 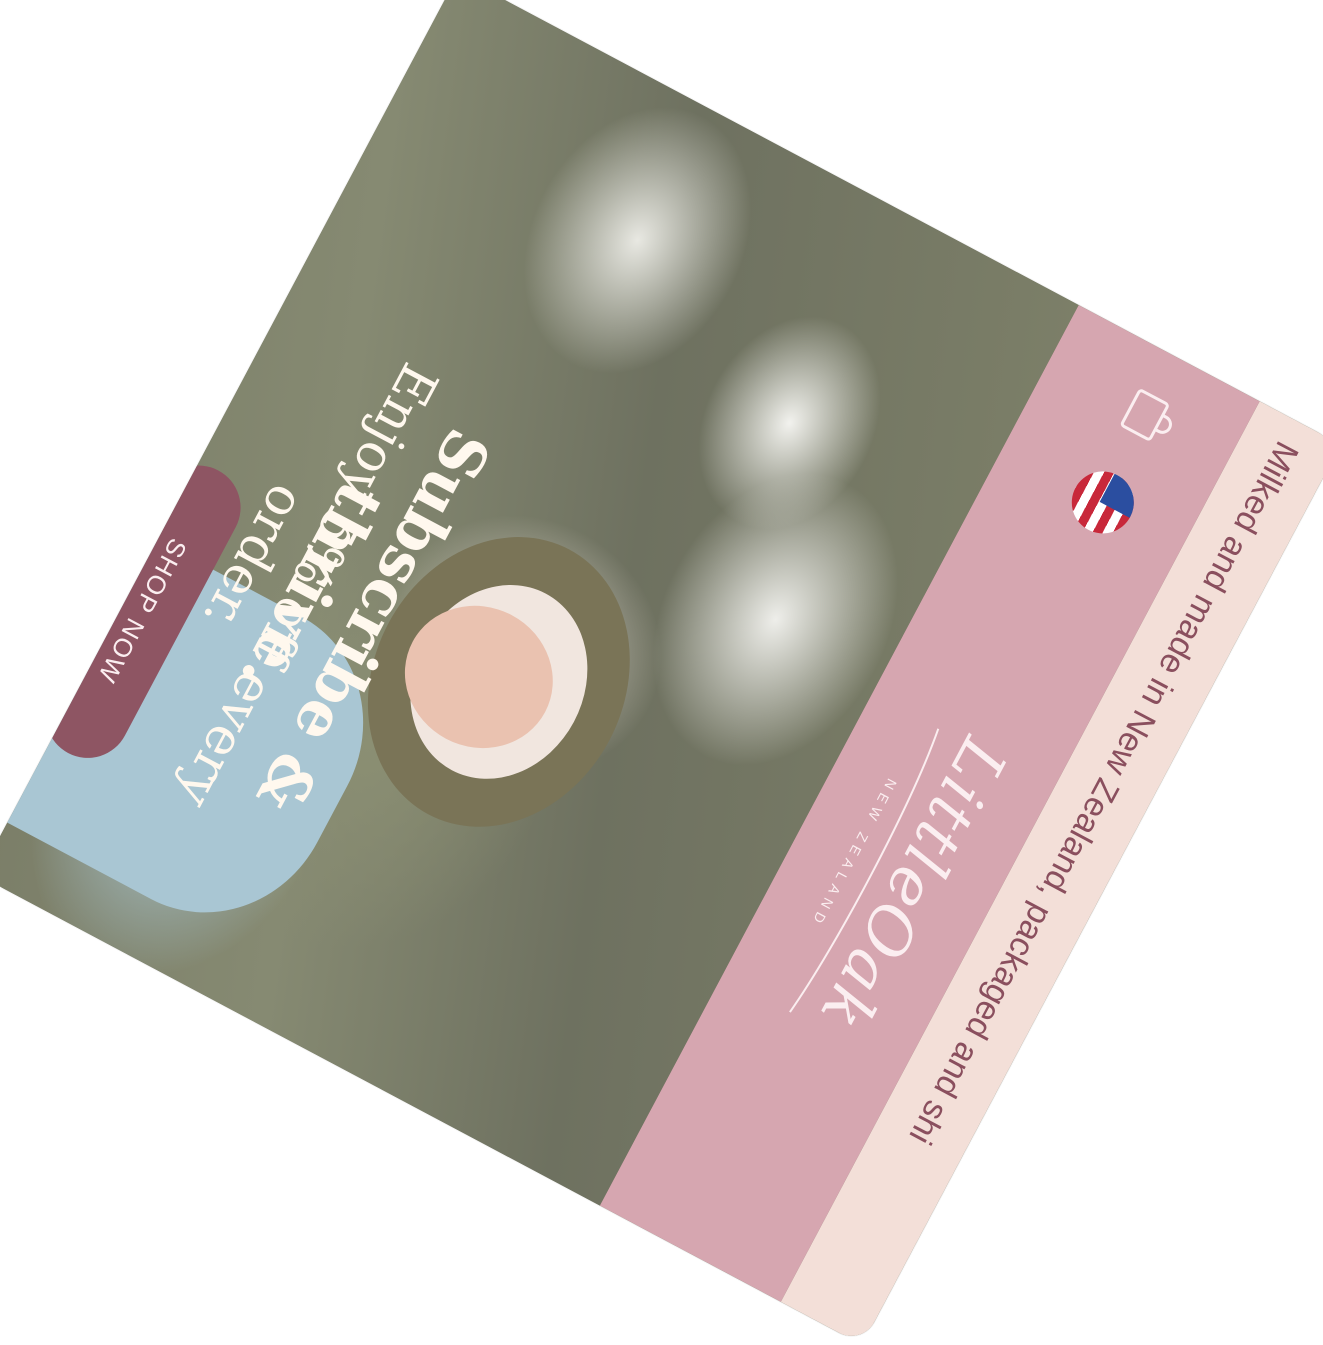 I want to click on us-flag-icon, so click(x=1102, y=502).